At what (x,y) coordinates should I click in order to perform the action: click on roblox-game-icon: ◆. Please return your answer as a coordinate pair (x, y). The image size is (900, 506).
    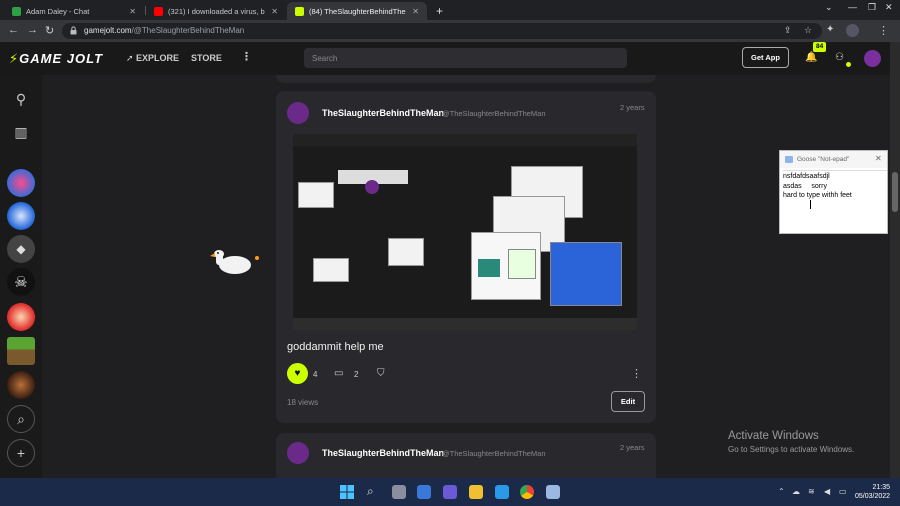
    Looking at the image, I should click on (21, 249).